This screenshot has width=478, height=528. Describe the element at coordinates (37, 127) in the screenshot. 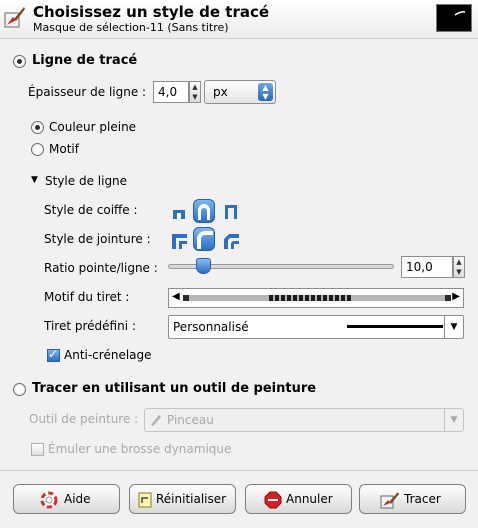

I see `solid-color-radio` at that location.